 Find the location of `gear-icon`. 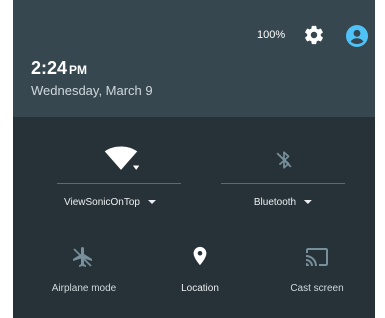

gear-icon is located at coordinates (314, 35).